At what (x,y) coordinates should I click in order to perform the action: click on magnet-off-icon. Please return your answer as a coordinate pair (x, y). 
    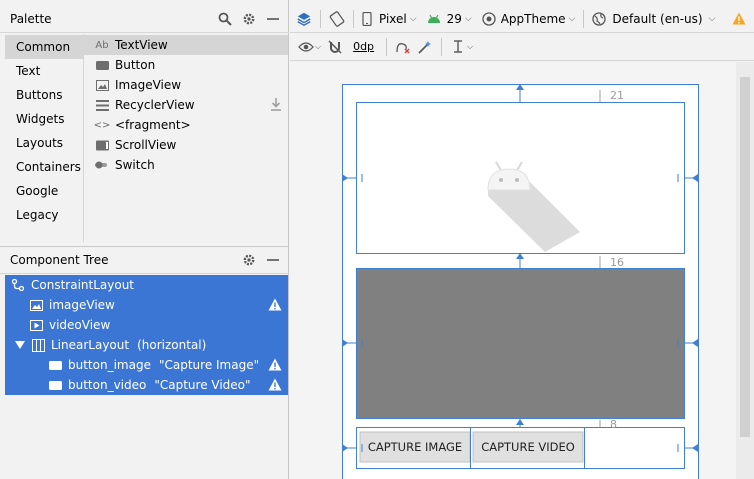
    Looking at the image, I should click on (335, 47).